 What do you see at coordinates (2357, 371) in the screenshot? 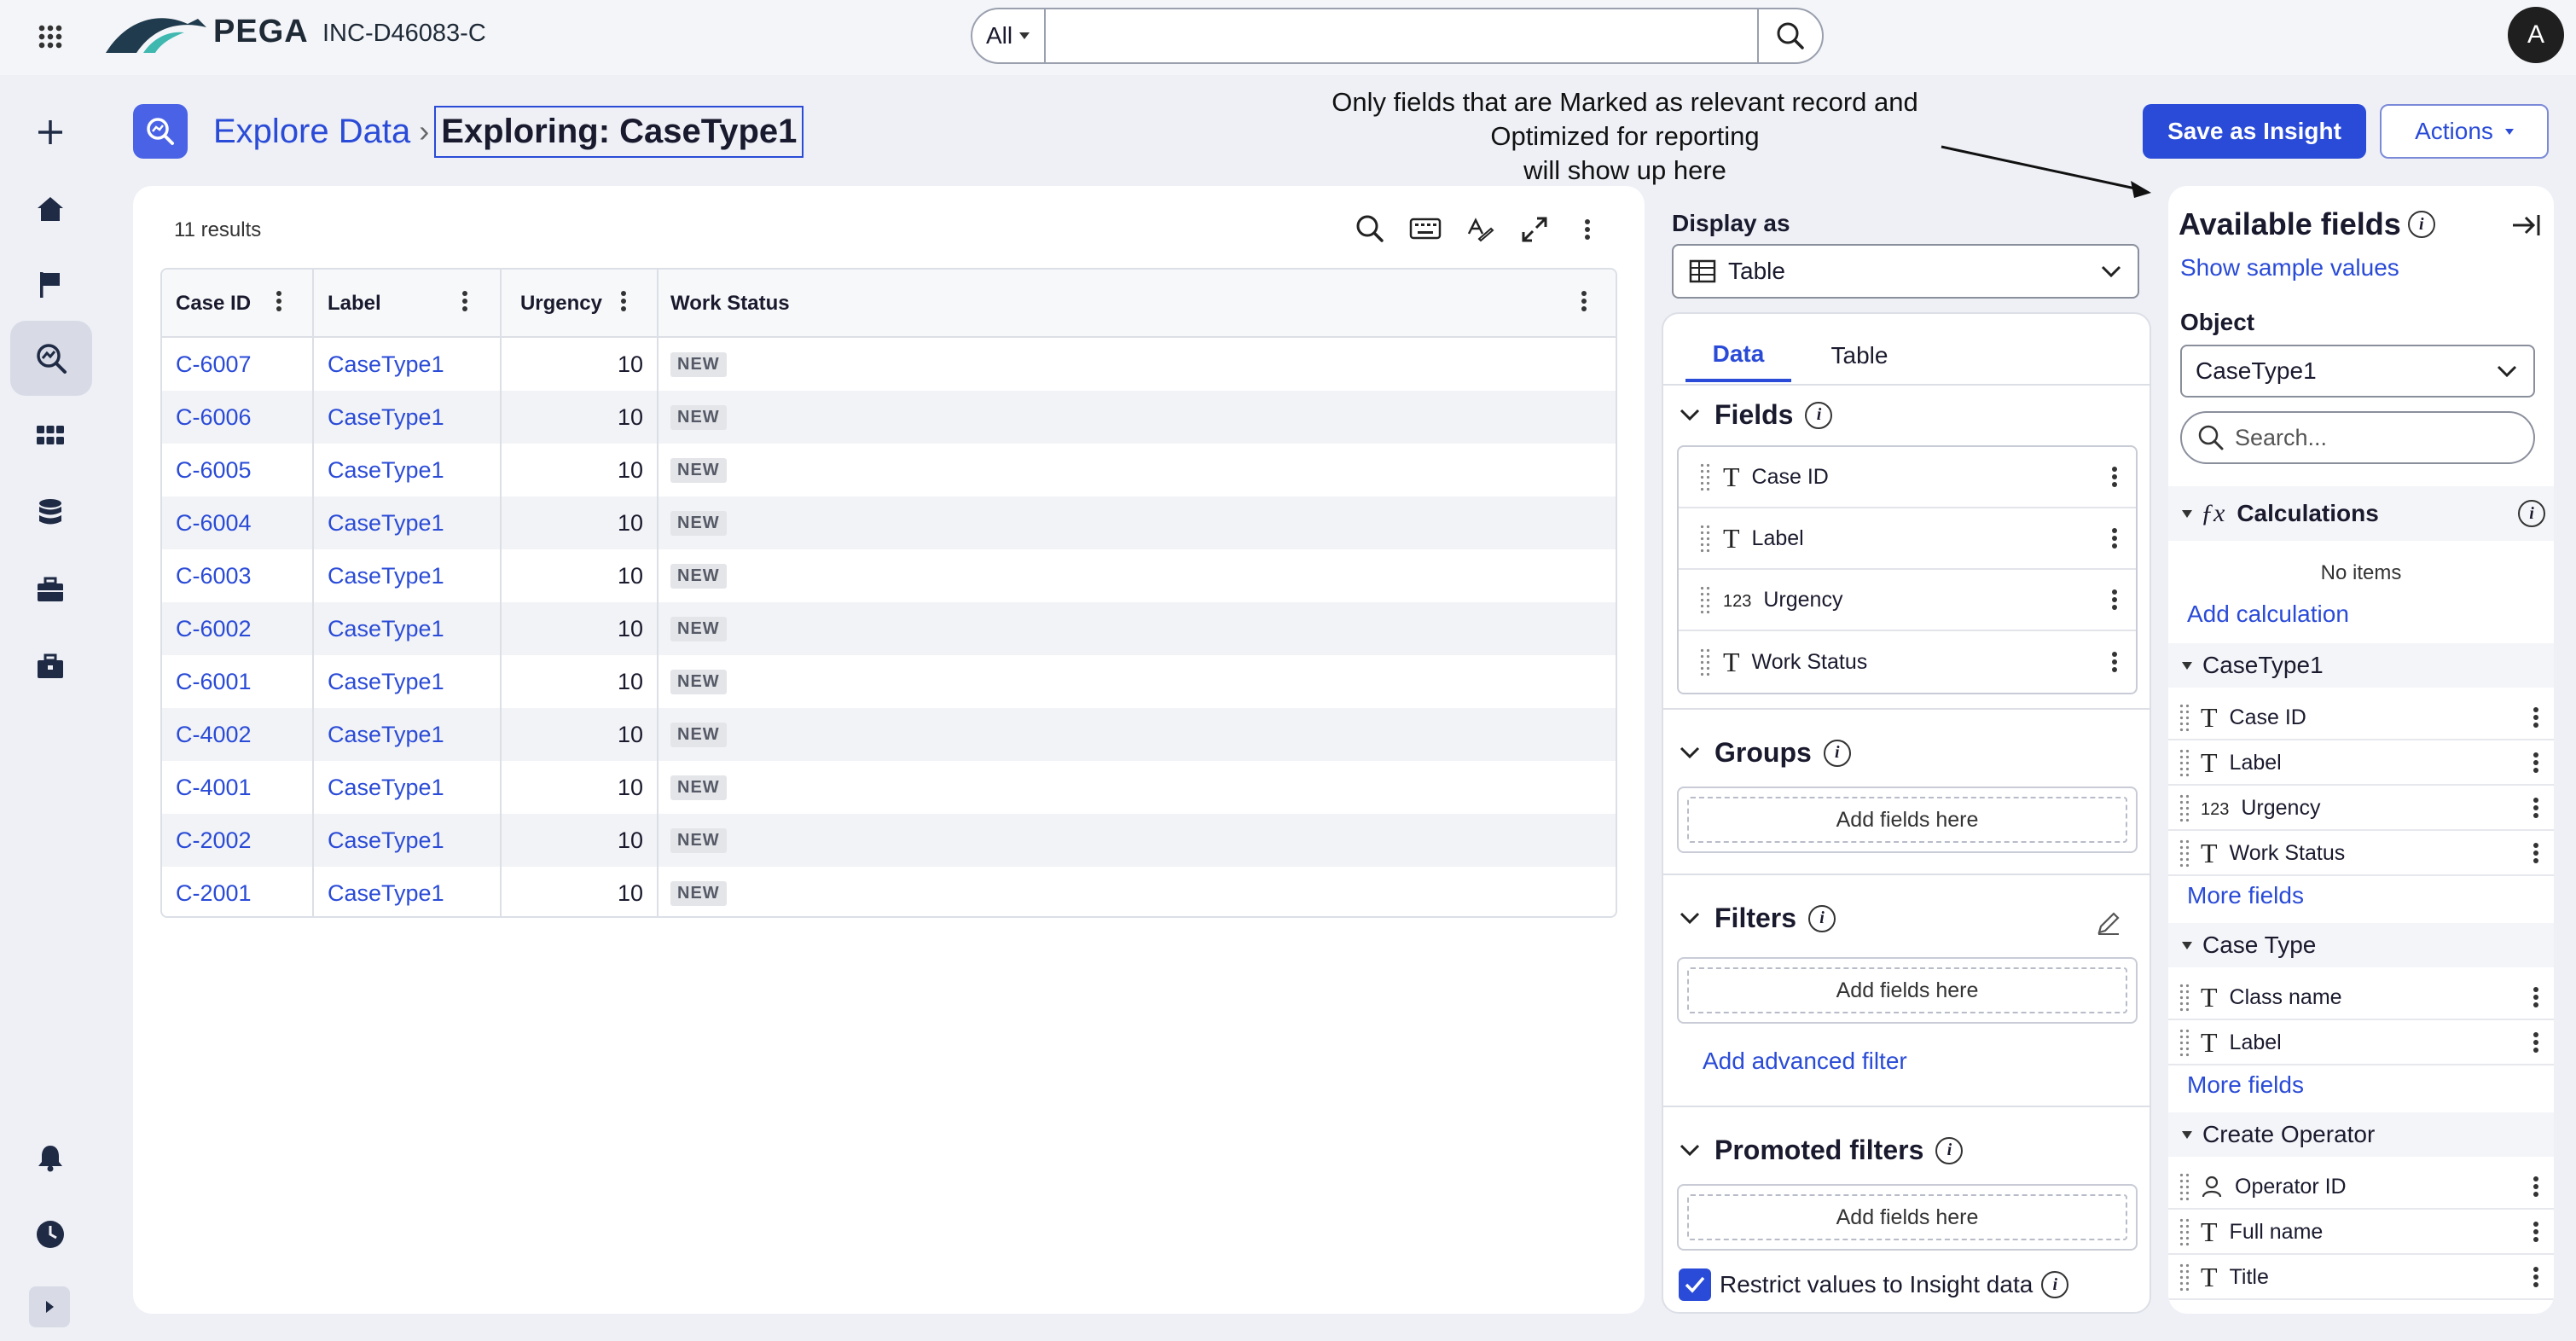
I see `object-select: CaseType1` at bounding box center [2357, 371].